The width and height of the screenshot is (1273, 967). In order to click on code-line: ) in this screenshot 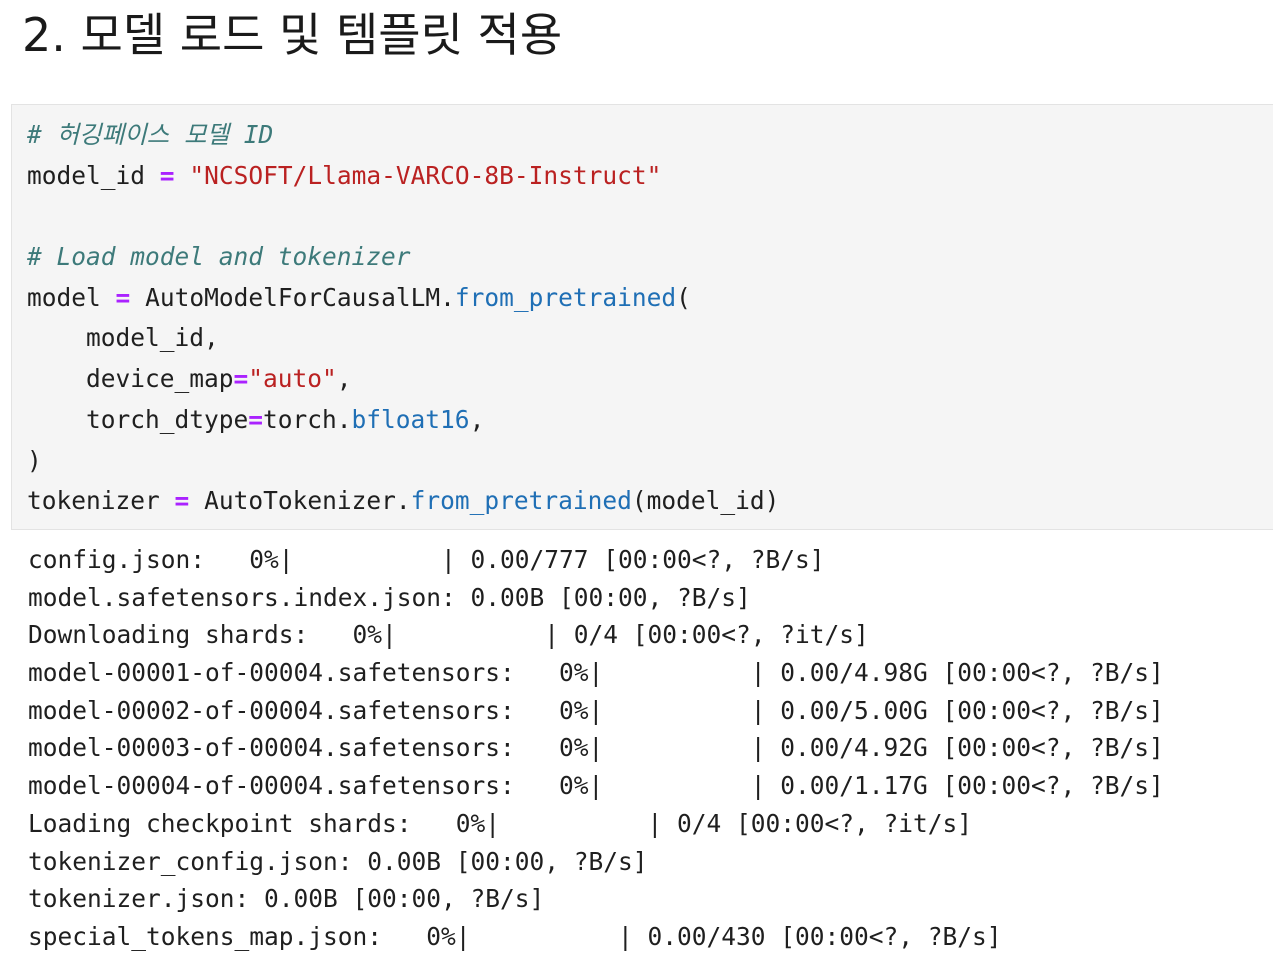, I will do `click(34, 460)`.